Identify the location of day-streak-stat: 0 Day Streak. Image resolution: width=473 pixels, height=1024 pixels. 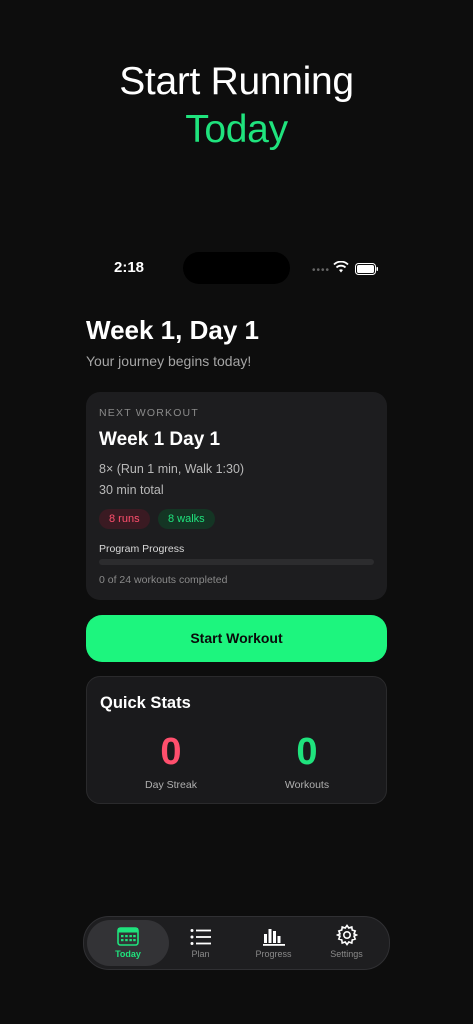
(171, 760).